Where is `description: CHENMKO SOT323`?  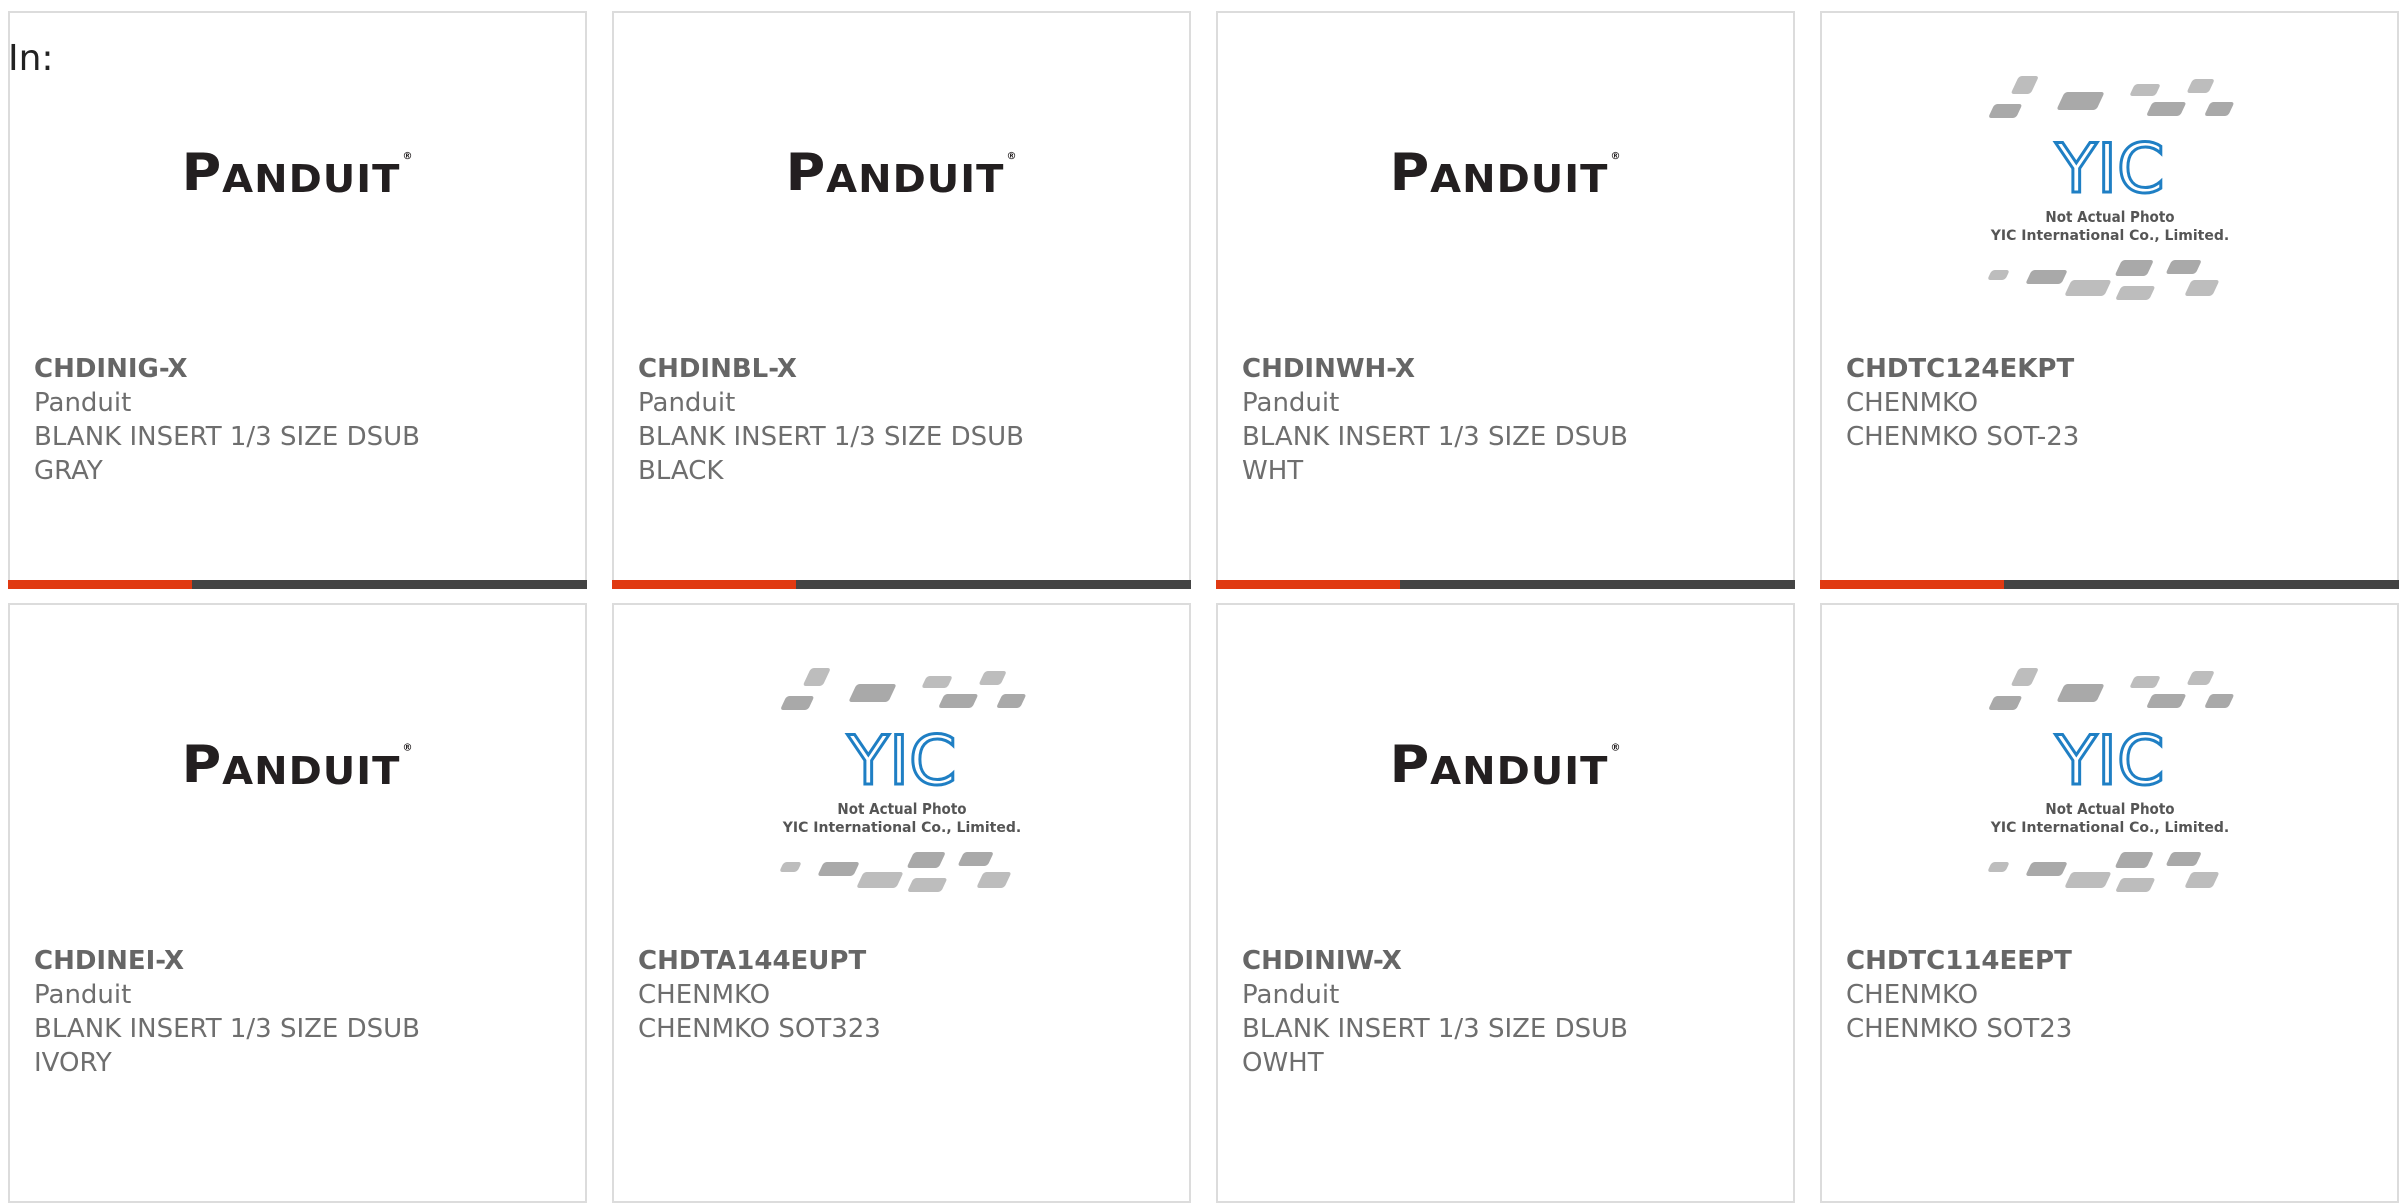
description: CHENMKO SOT323 is located at coordinates (759, 1029).